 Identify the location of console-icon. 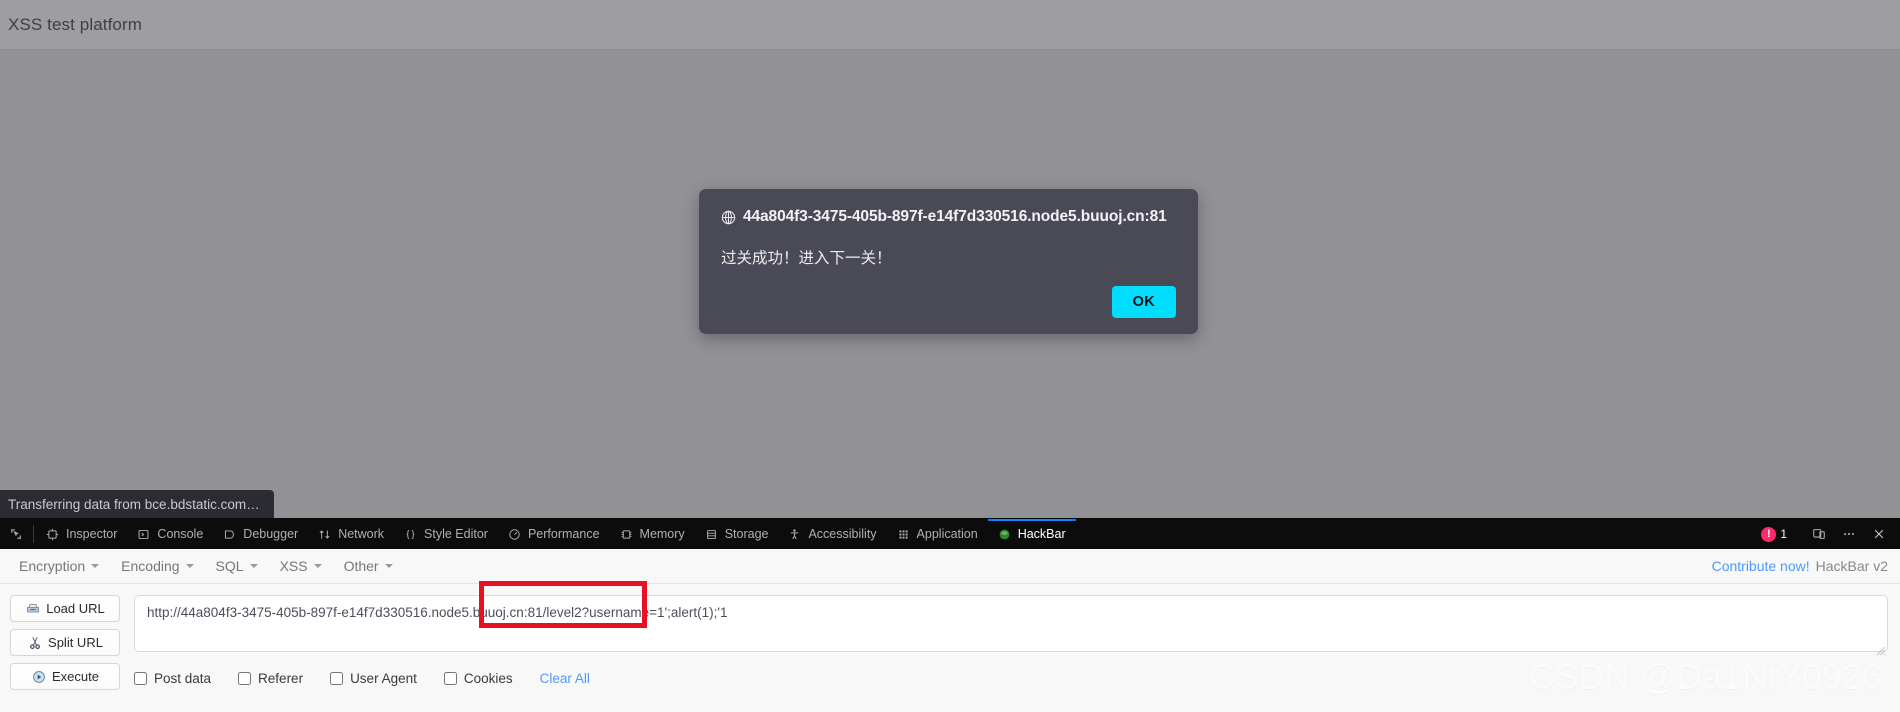
(144, 534).